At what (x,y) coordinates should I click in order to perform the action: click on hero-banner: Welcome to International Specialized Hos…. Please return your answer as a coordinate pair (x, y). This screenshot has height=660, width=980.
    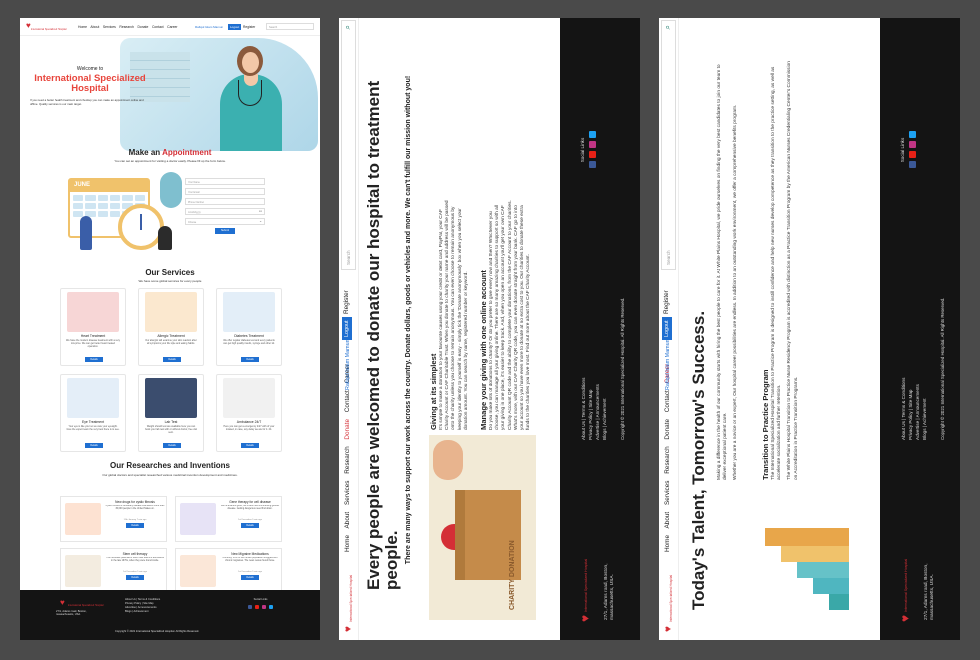
    Looking at the image, I should click on (170, 95).